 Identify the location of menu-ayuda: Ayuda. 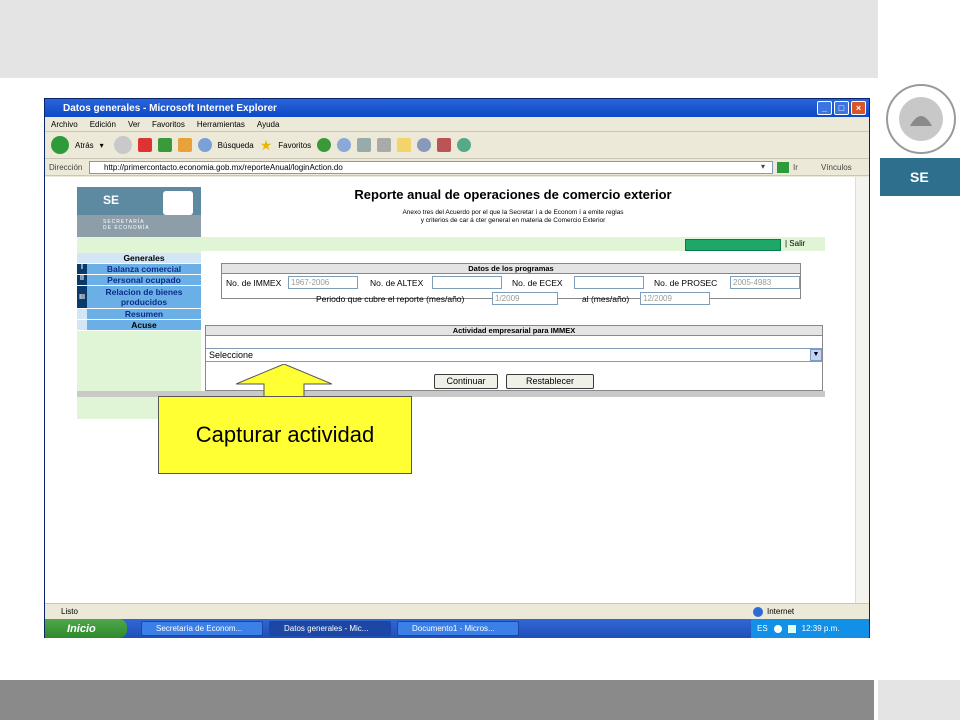
(268, 124).